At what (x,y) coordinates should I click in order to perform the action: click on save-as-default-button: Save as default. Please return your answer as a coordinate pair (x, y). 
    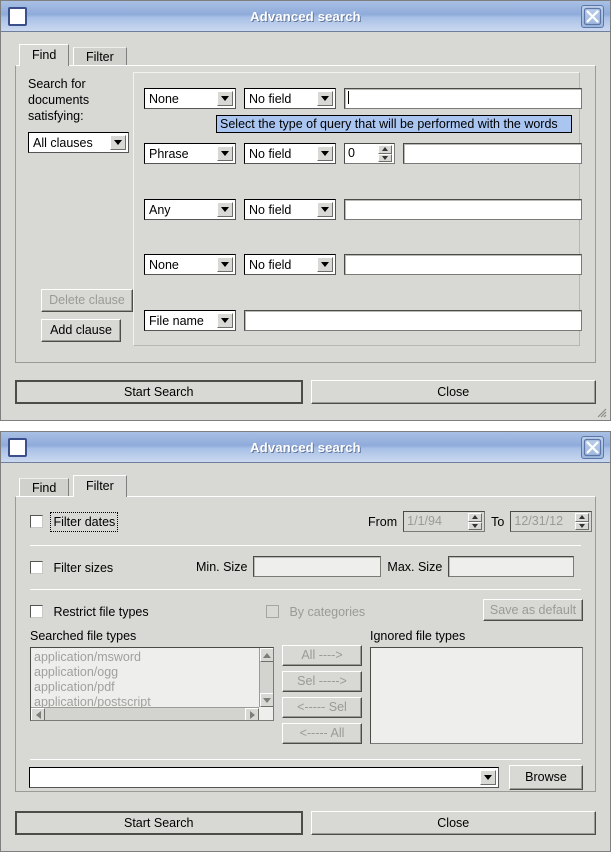
    Looking at the image, I should click on (533, 610).